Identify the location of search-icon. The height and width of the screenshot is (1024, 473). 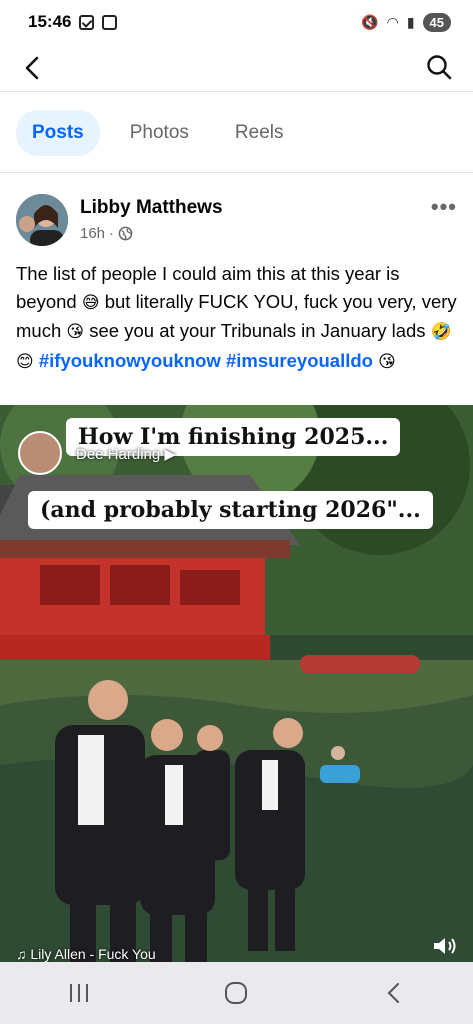
(439, 67).